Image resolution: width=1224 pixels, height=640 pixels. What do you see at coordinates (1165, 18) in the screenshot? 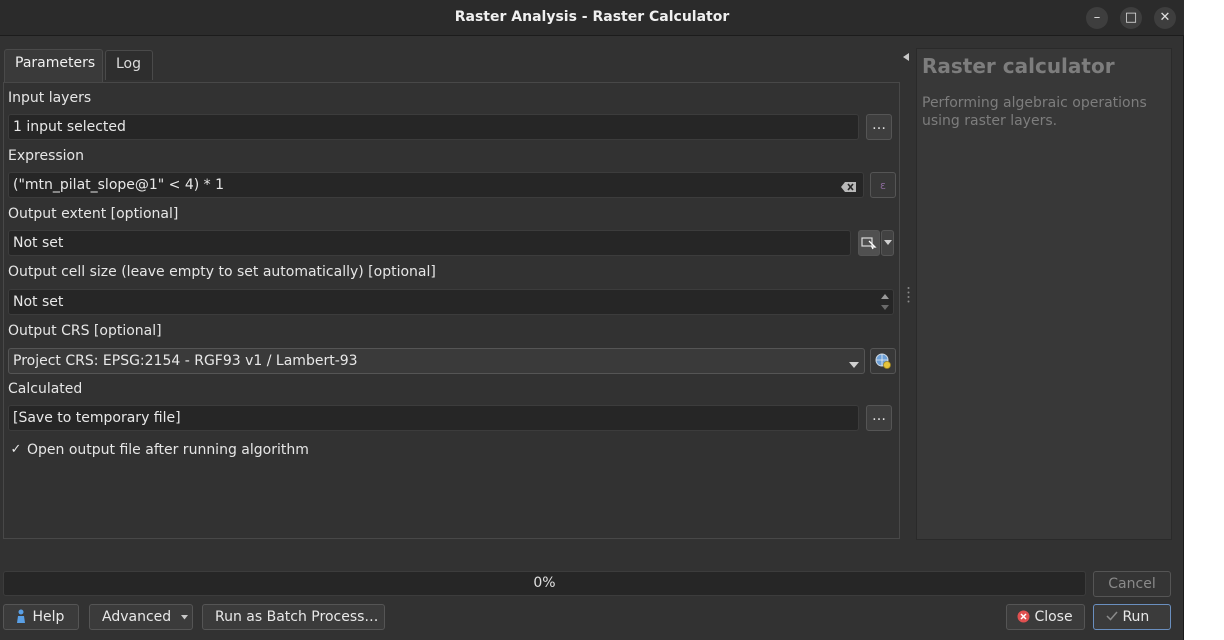
I see `close-window-button: ✕` at bounding box center [1165, 18].